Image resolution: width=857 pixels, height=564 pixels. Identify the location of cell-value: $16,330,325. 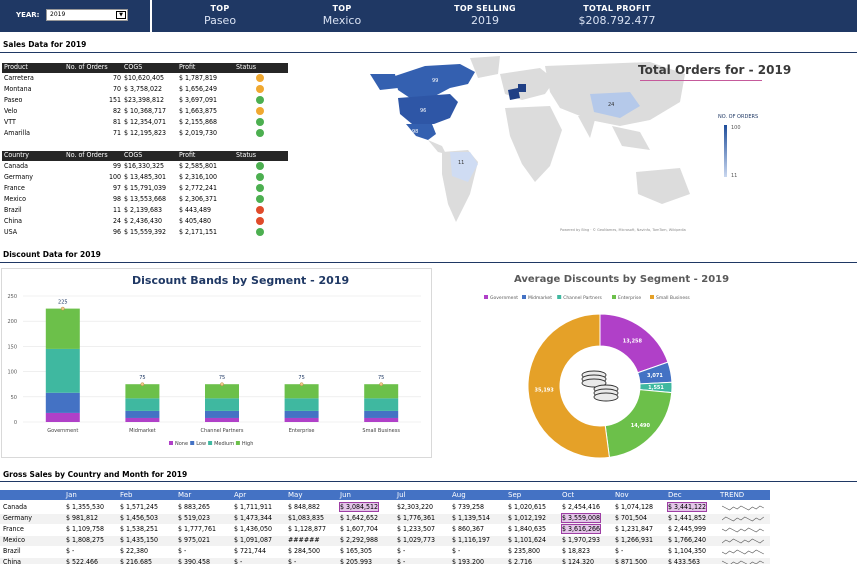
(144, 166).